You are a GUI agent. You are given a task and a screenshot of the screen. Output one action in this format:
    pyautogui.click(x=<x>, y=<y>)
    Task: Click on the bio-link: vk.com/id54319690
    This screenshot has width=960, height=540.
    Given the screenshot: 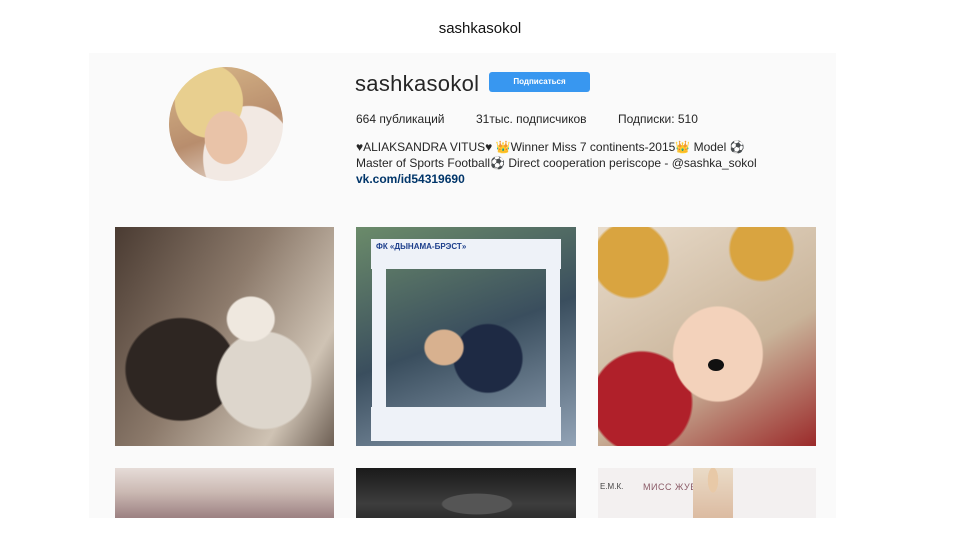 What is the action you would take?
    pyautogui.click(x=586, y=179)
    